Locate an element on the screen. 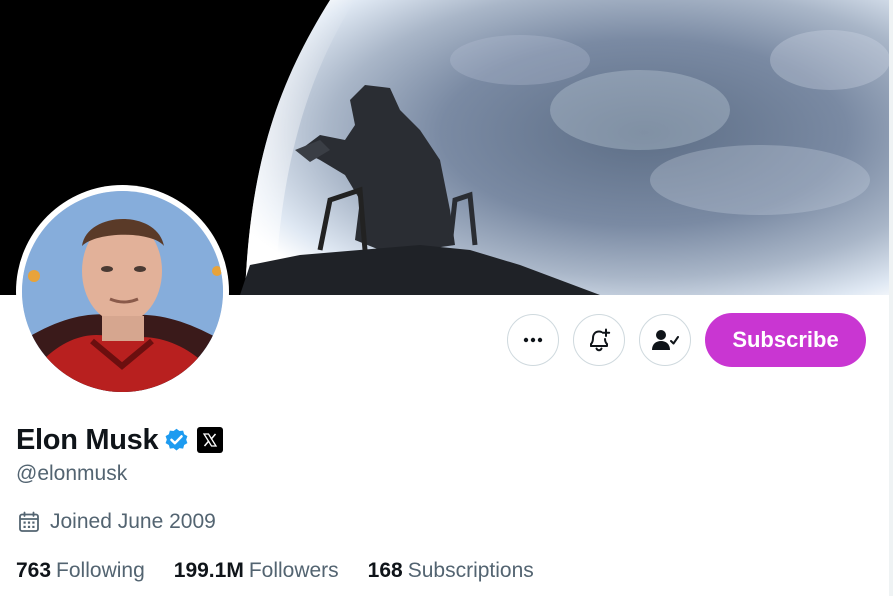 Image resolution: width=893 pixels, height=596 pixels. followers-label: Followers is located at coordinates (293, 570).